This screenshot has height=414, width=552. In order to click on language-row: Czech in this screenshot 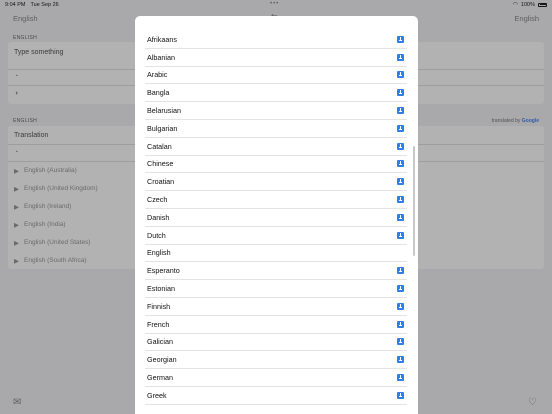, I will do `click(276, 200)`.